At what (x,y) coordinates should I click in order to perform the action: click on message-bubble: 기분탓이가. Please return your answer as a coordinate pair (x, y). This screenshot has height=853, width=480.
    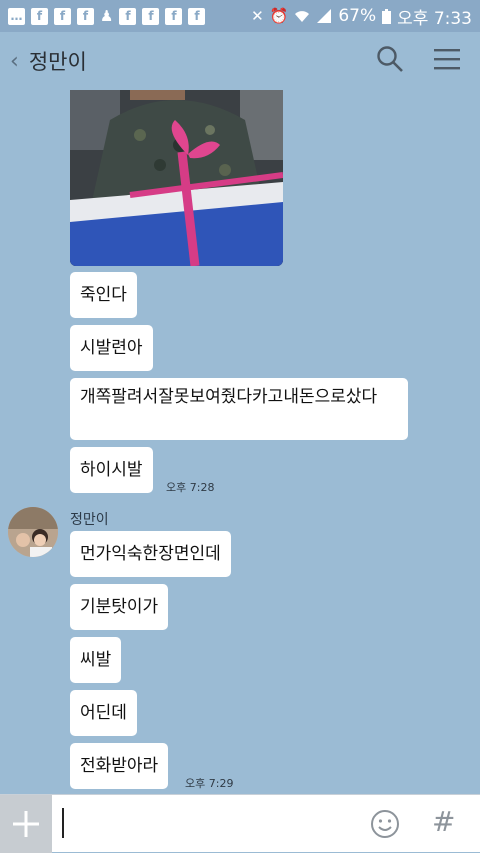
    Looking at the image, I should click on (119, 607).